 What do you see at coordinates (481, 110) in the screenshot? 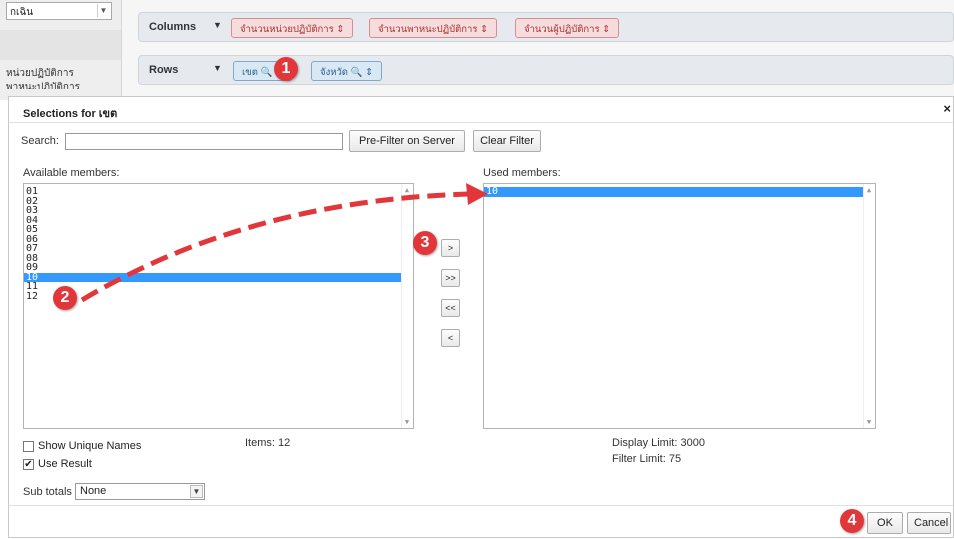
I see `dialog-titlebar: Selections for เขต ×` at bounding box center [481, 110].